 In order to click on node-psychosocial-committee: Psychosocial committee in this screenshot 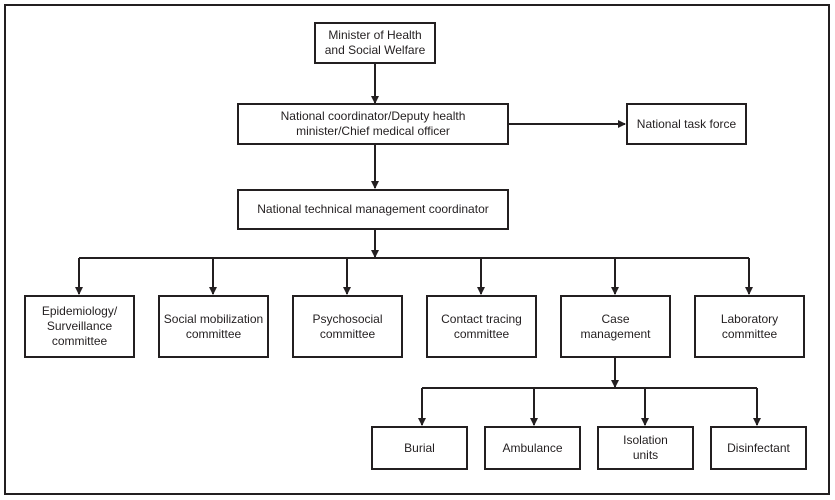, I will do `click(347, 326)`.